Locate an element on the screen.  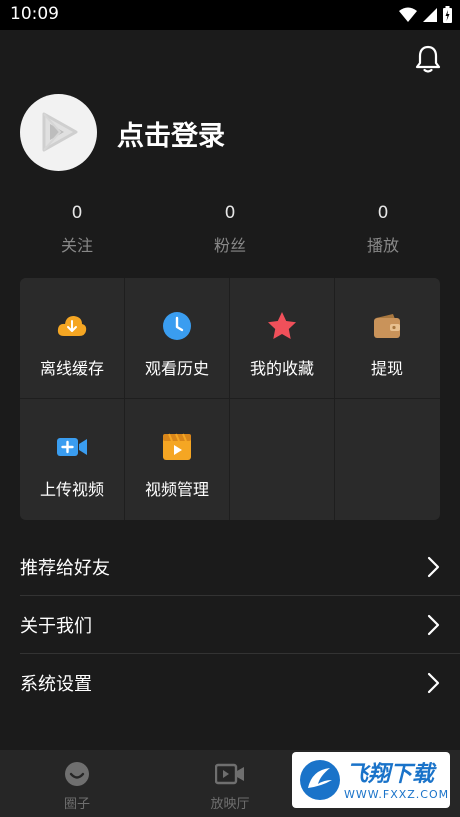
play-logo-icon is located at coordinates (60, 132).